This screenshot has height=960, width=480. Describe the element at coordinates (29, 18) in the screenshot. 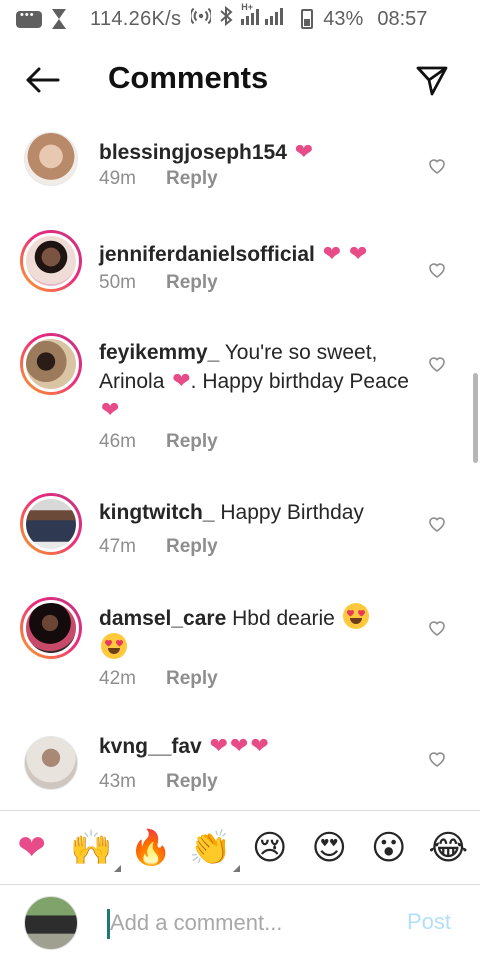

I see `message-icon` at that location.